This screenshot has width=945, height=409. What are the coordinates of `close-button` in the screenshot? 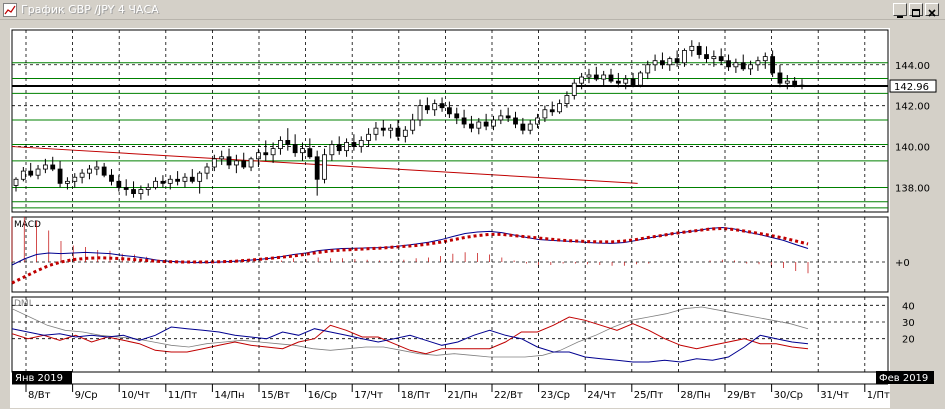 It's located at (932, 10).